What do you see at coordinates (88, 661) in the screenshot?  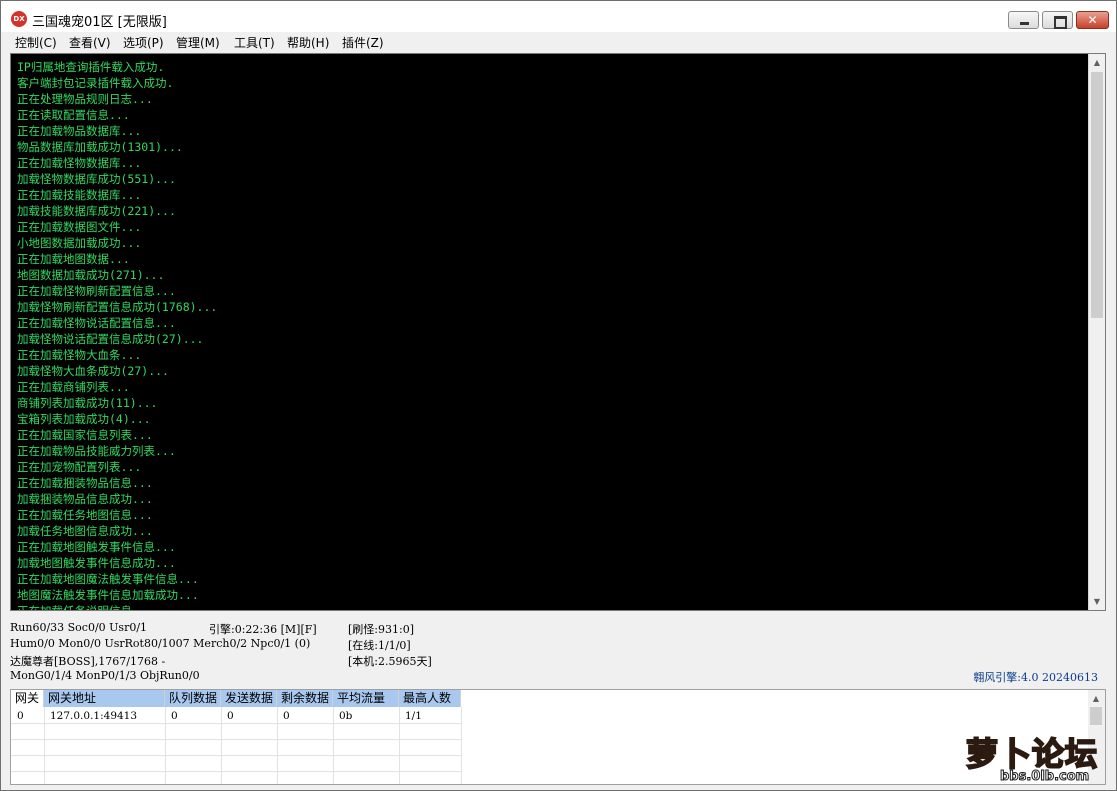 I see `status-boss: 达魔尊者[BOSS],1767/1768 -` at bounding box center [88, 661].